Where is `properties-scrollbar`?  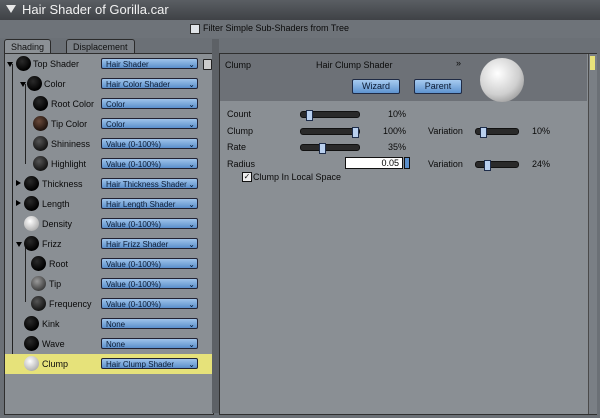 properties-scrollbar is located at coordinates (592, 234).